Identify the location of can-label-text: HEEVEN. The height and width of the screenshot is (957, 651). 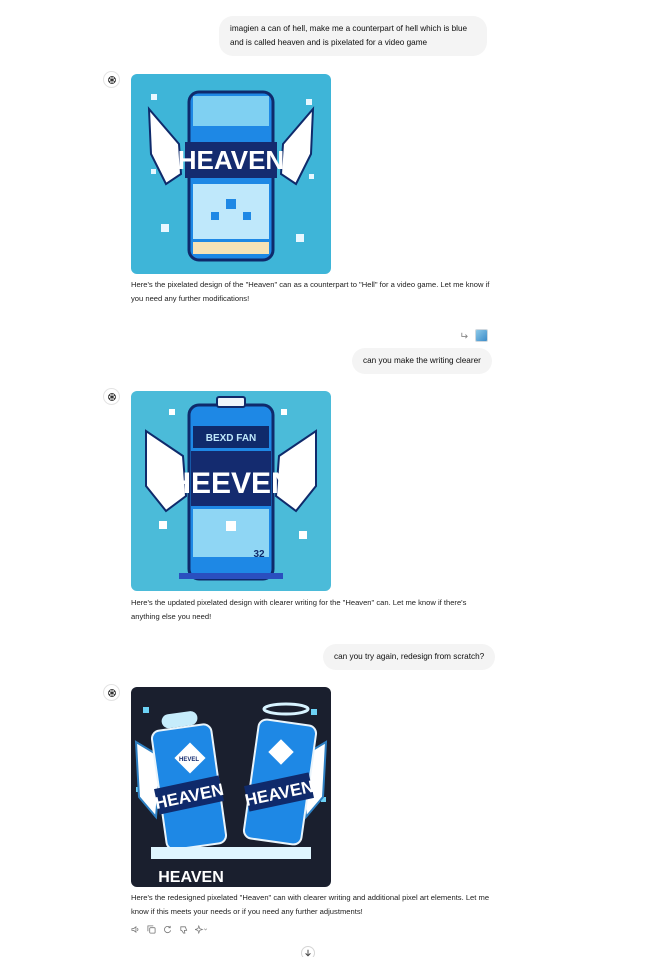
(230, 483).